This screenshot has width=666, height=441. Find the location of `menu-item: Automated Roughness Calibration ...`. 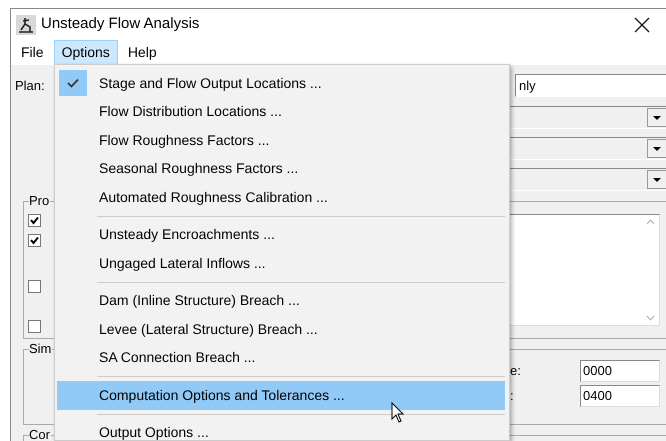

menu-item: Automated Roughness Calibration ... is located at coordinates (281, 197).